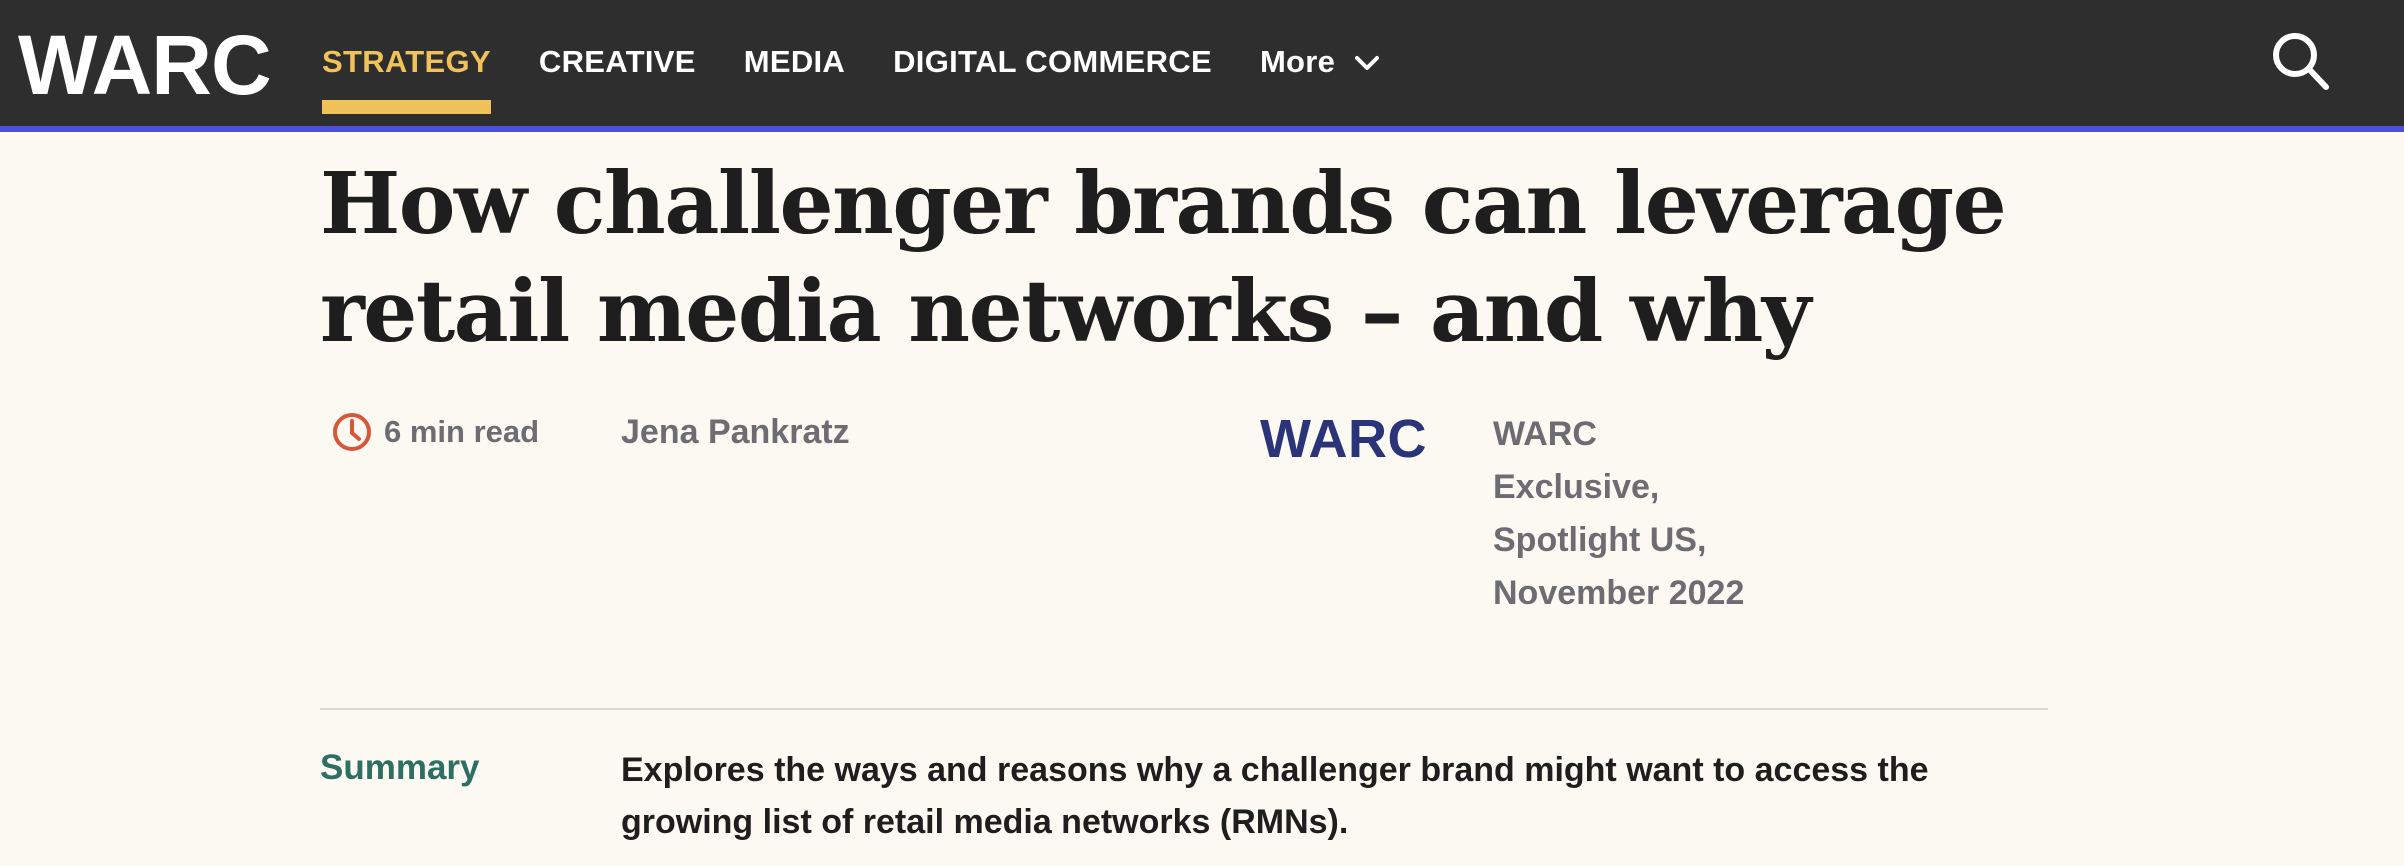 The width and height of the screenshot is (2404, 866). What do you see at coordinates (1297, 61) in the screenshot?
I see `nav-more-label: More` at bounding box center [1297, 61].